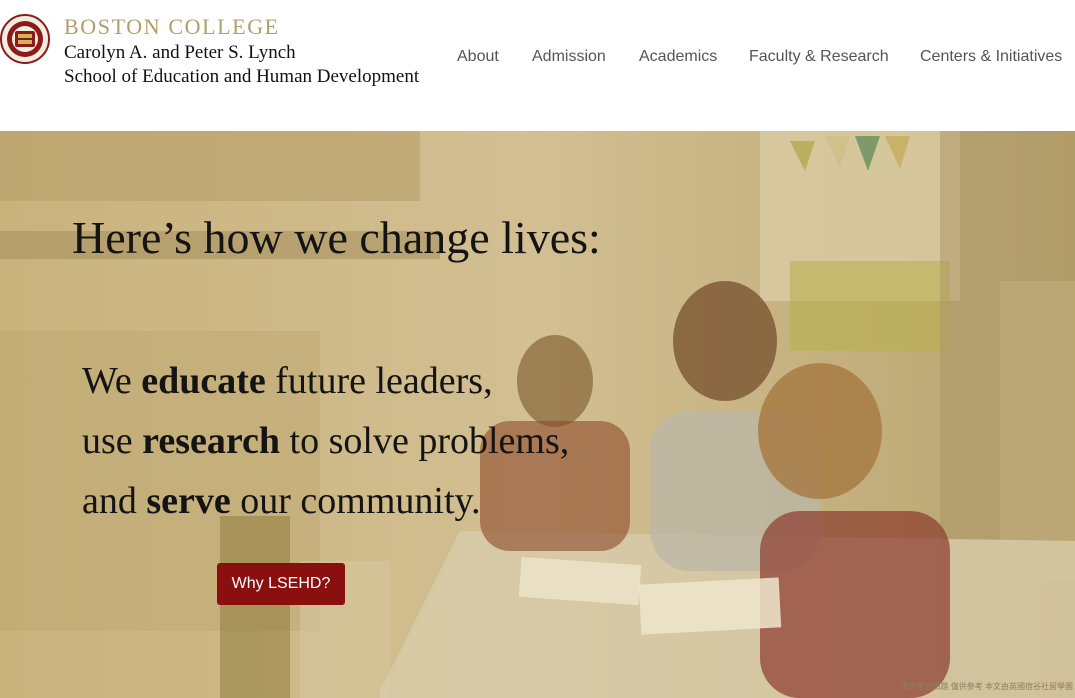  I want to click on tagline-serve: and serve our community., so click(281, 501).